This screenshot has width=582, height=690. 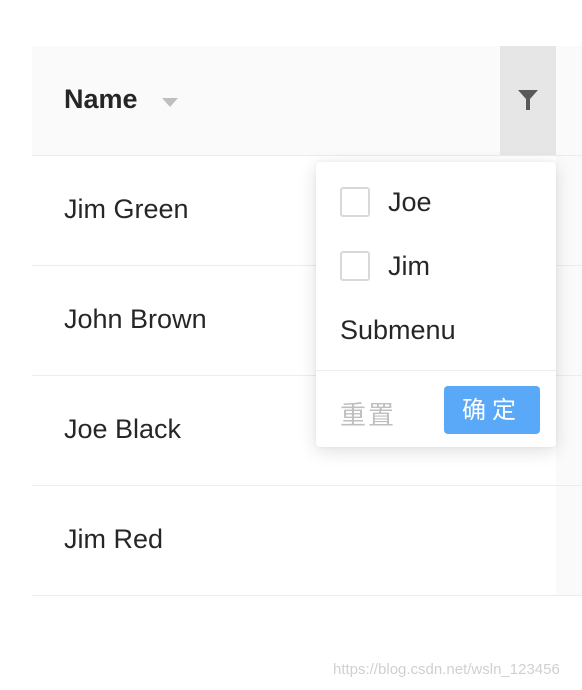 I want to click on name-cell: Jim Red, so click(x=114, y=539).